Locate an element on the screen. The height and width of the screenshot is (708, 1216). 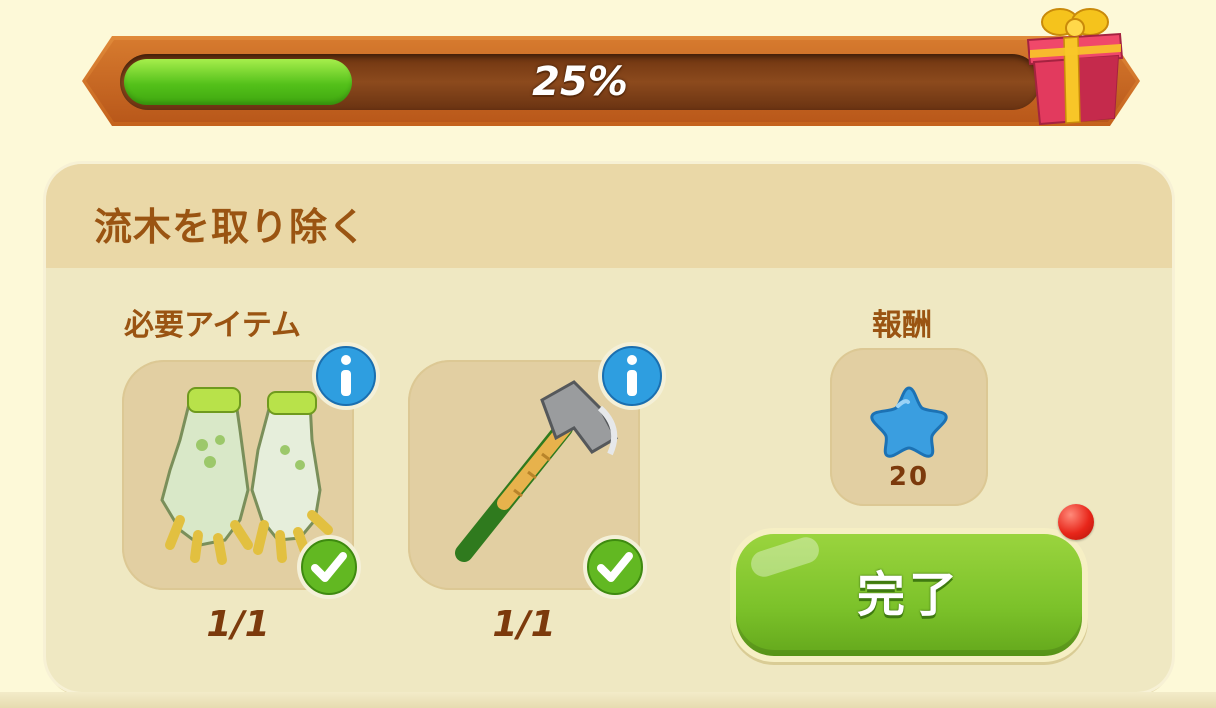
progress-percent: 25% is located at coordinates (580, 82).